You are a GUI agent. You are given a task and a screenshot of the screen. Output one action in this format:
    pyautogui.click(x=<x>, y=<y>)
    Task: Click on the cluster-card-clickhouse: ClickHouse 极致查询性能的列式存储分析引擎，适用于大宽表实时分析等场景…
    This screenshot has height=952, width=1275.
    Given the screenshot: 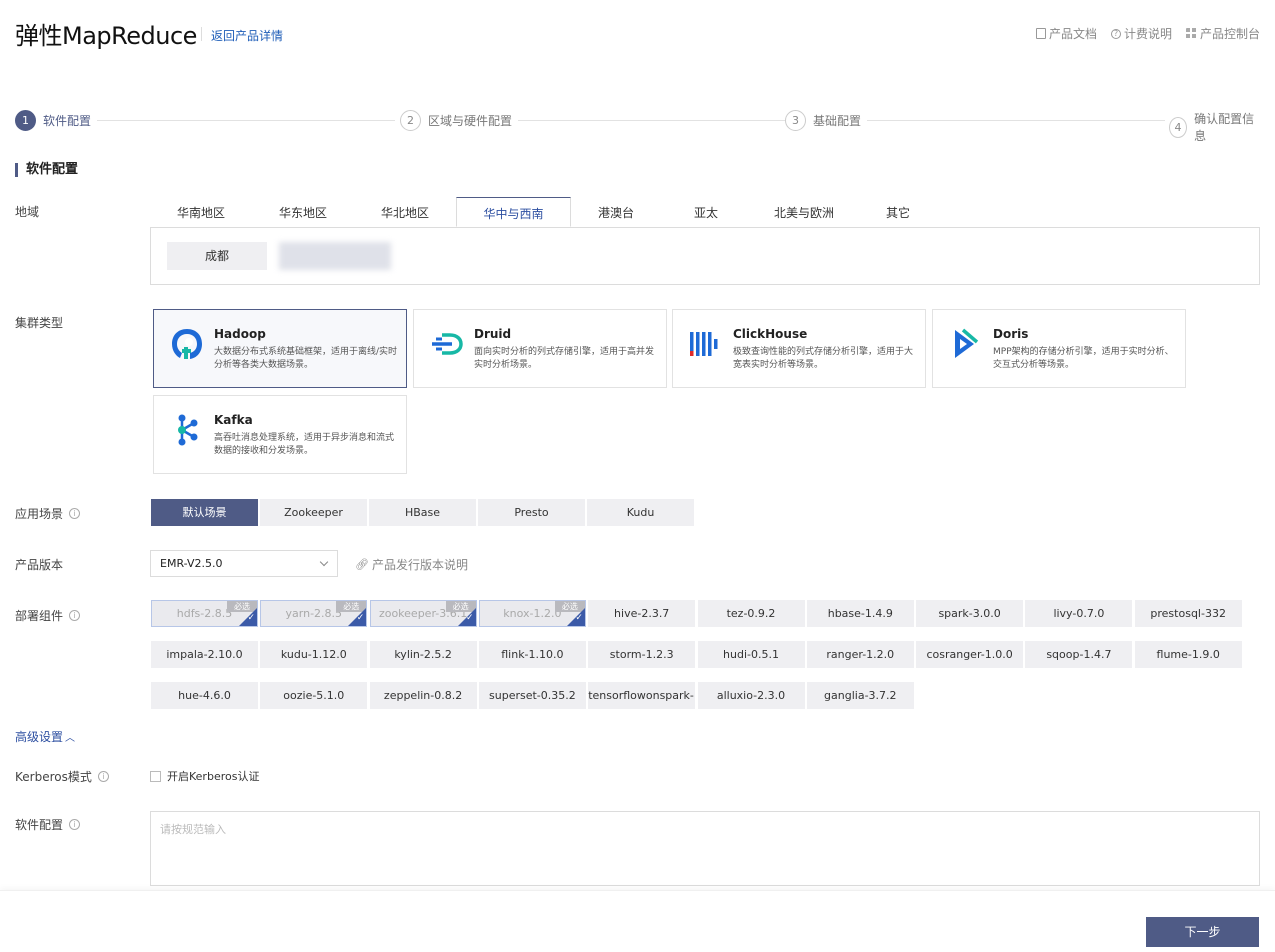 What is the action you would take?
    pyautogui.click(x=799, y=348)
    